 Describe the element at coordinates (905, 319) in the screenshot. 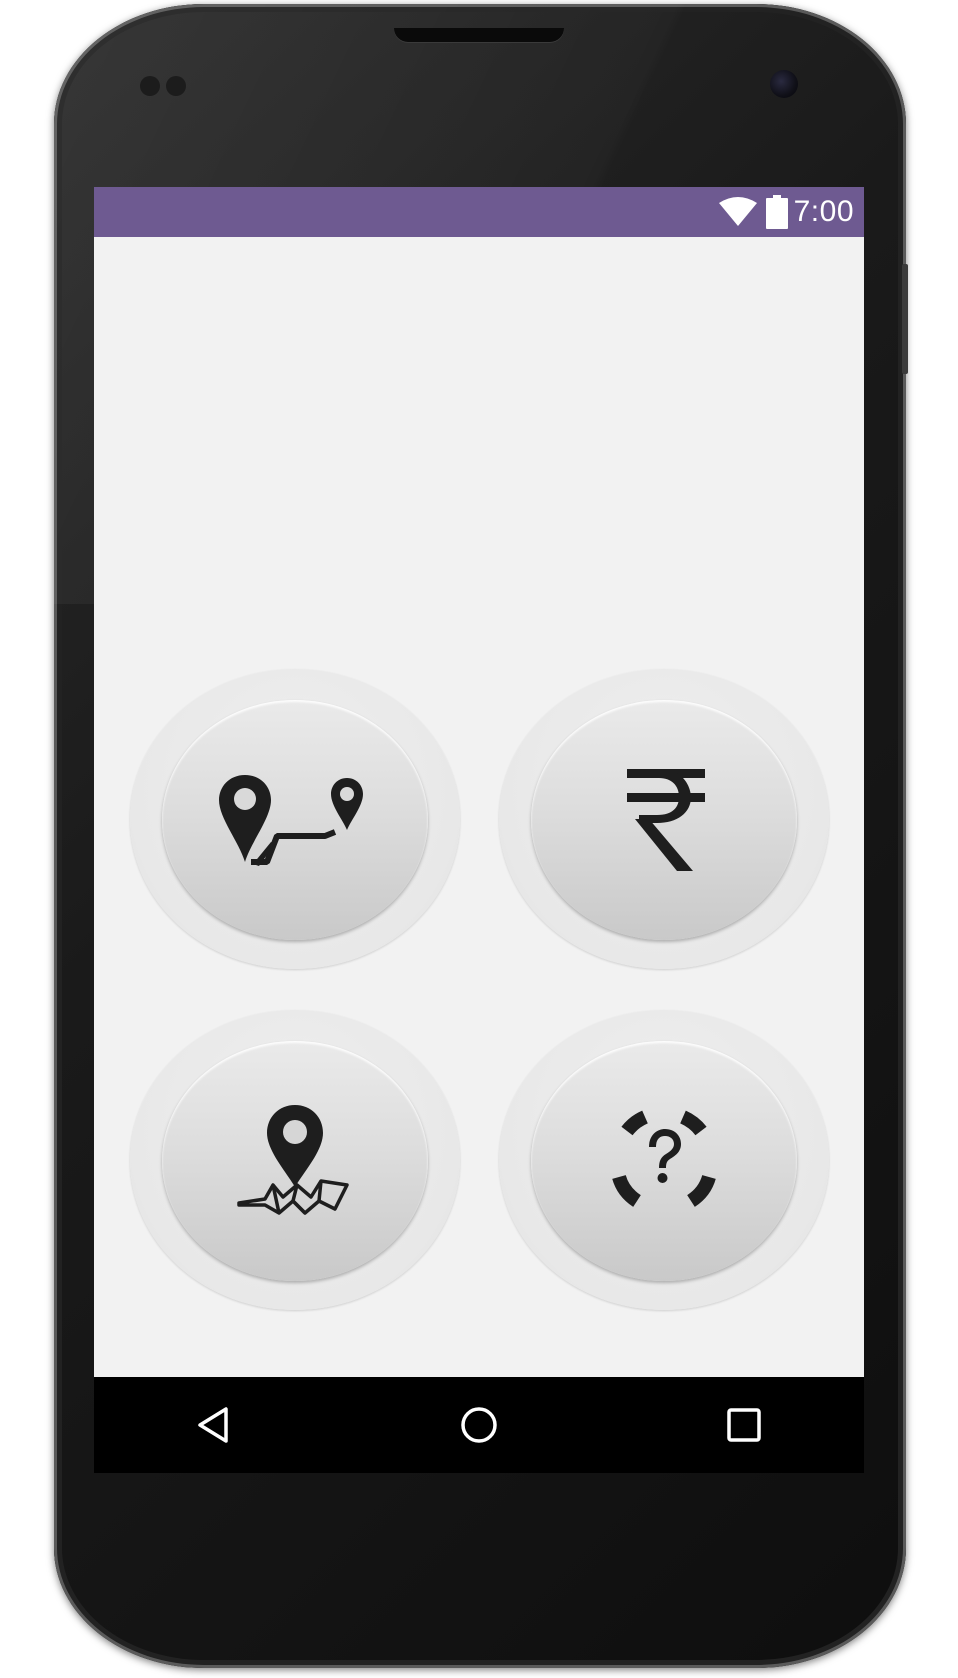

I see `power-button` at that location.